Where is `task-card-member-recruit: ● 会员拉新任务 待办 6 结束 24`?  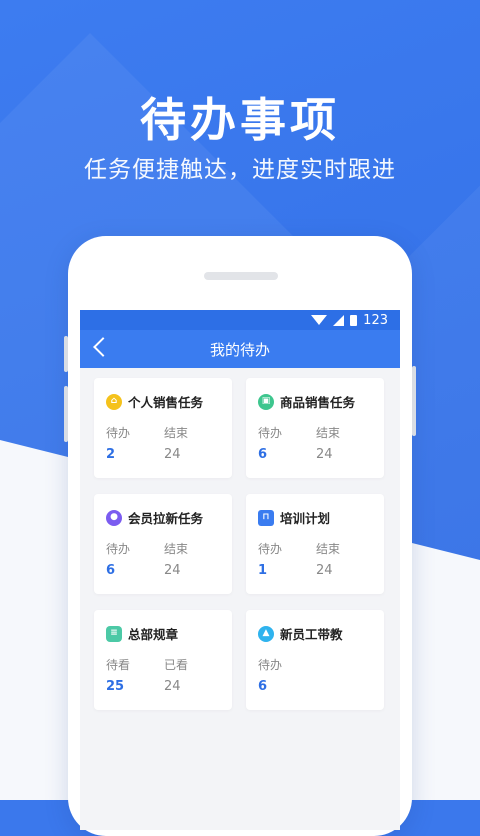 task-card-member-recruit: ● 会员拉新任务 待办 6 结束 24 is located at coordinates (163, 544).